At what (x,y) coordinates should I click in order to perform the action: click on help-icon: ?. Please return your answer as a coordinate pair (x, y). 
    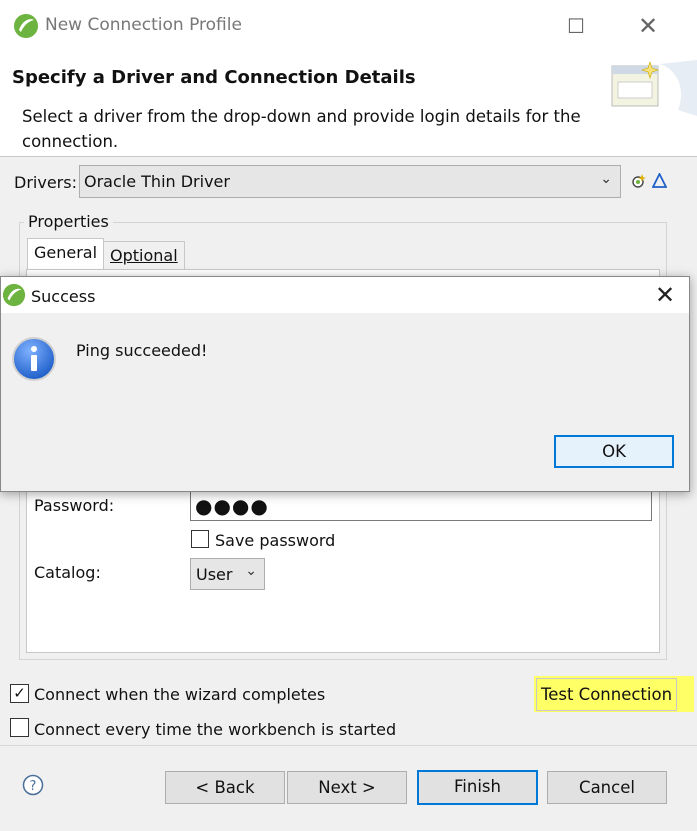
    Looking at the image, I should click on (33, 785).